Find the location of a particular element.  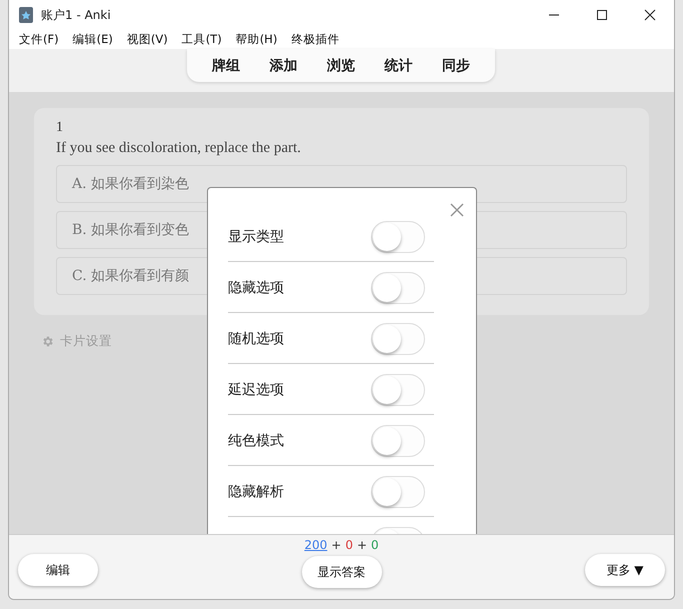

option-label: 显示类型 is located at coordinates (256, 237).